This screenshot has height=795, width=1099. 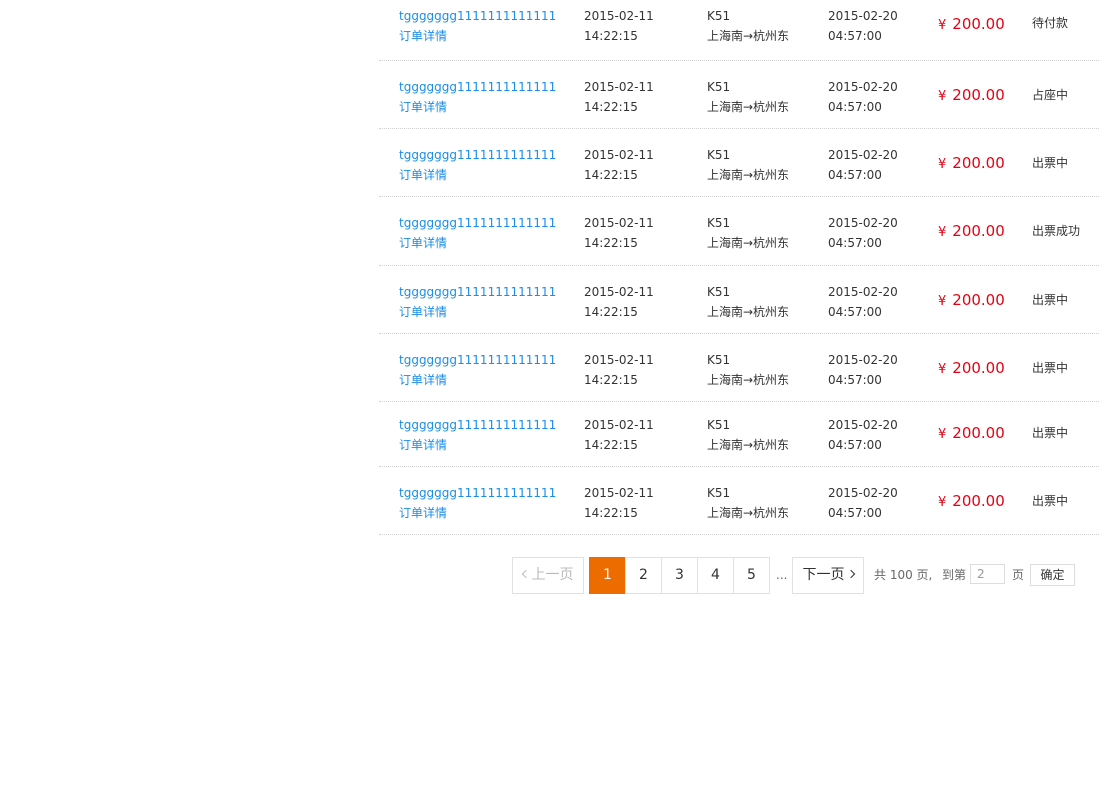 What do you see at coordinates (751, 575) in the screenshot?
I see `page-5-button: 5` at bounding box center [751, 575].